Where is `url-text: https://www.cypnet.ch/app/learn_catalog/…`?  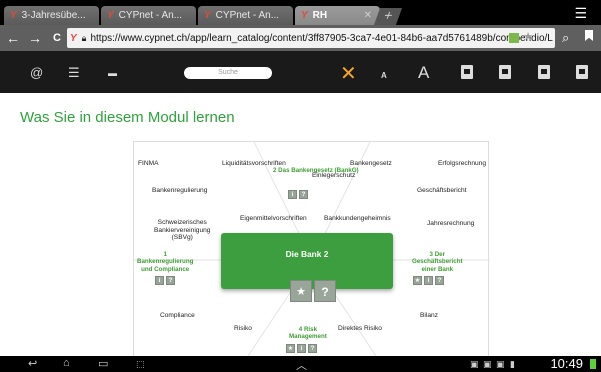 url-text: https://www.cypnet.ch/app/learn_catalog/… is located at coordinates (321, 38).